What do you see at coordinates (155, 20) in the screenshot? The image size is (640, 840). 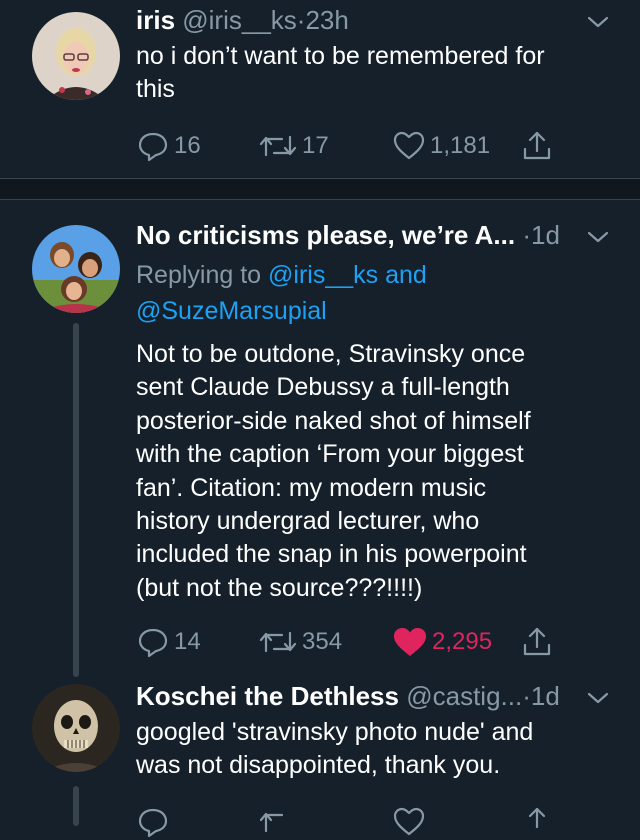 I see `display-name: iris` at bounding box center [155, 20].